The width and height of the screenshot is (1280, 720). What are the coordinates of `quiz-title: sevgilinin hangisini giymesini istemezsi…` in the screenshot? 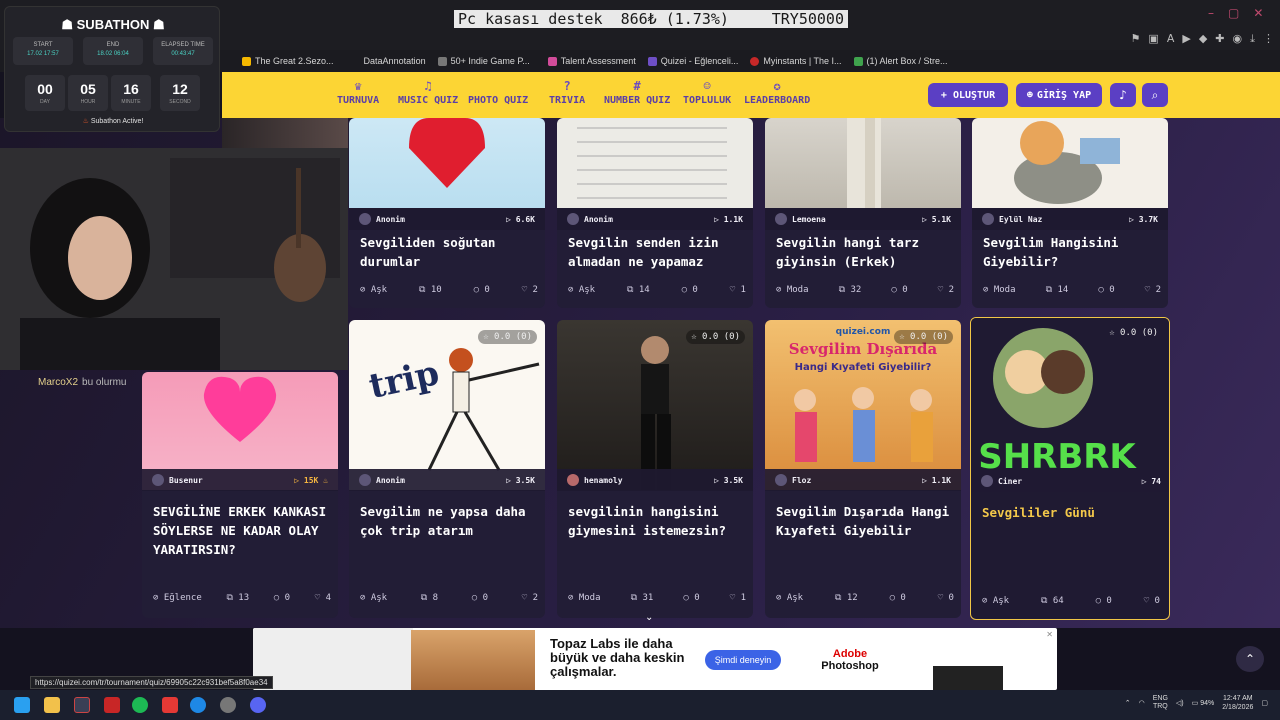 It's located at (657, 521).